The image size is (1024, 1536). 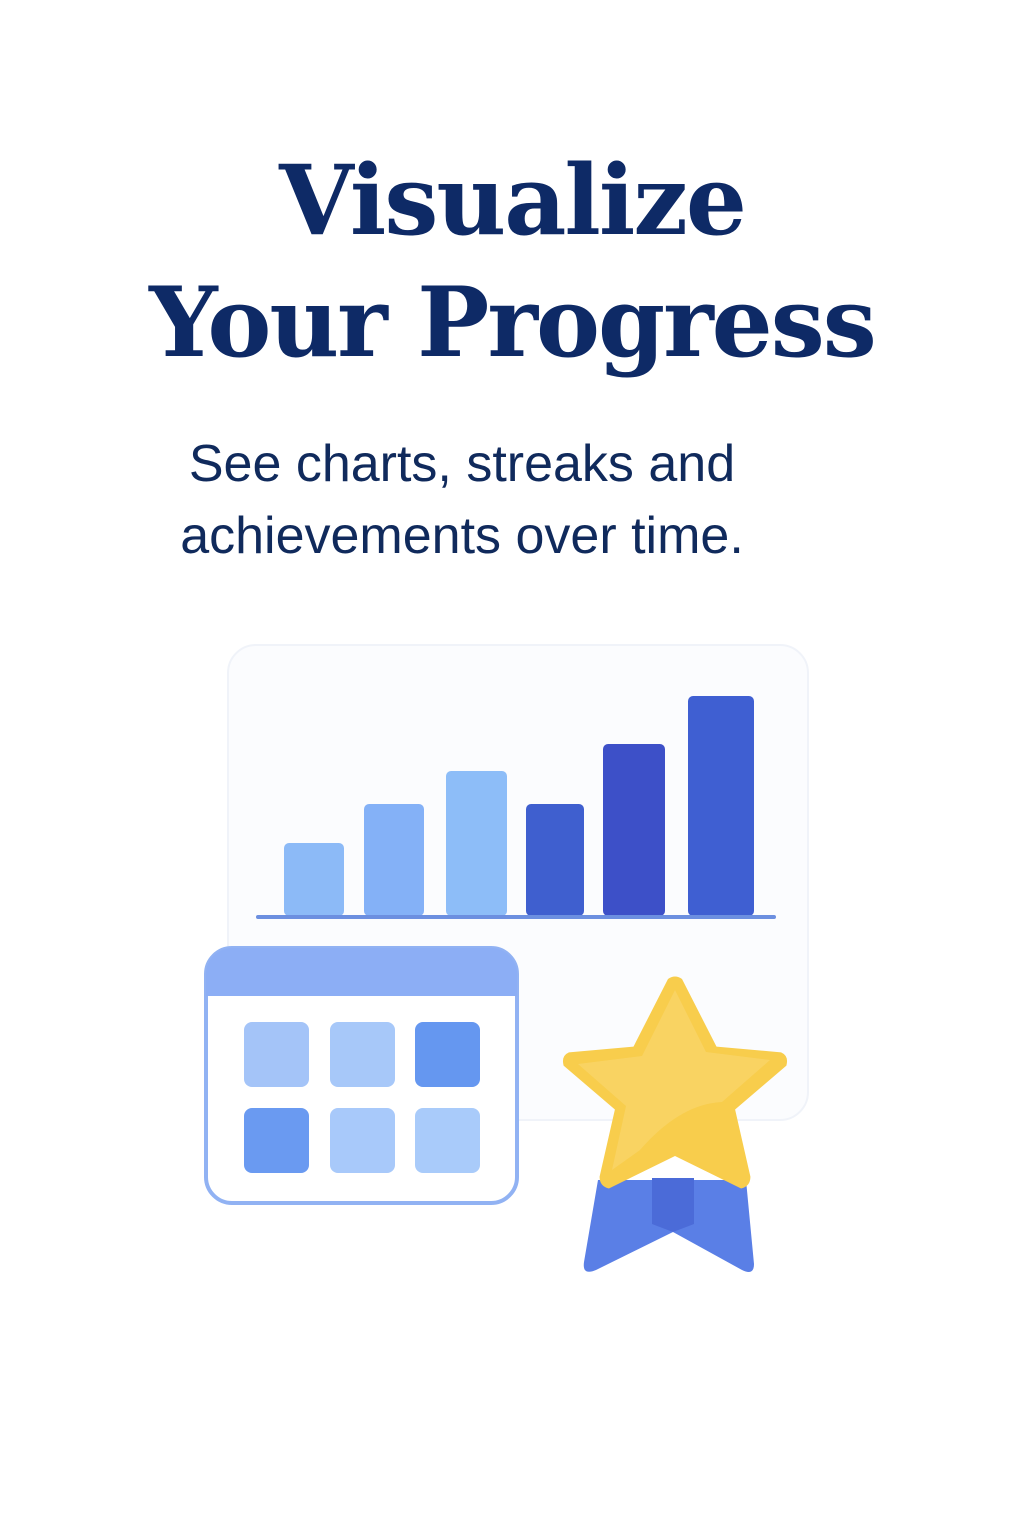 I want to click on ribbon-fold, so click(x=673, y=1205).